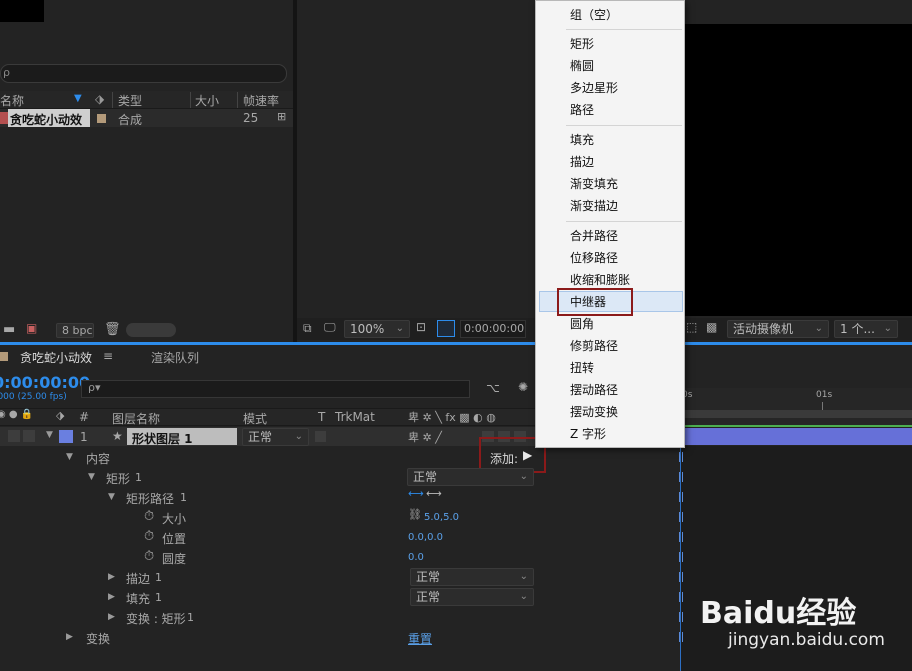  Describe the element at coordinates (798, 170) in the screenshot. I see `viewer-canvas` at that location.